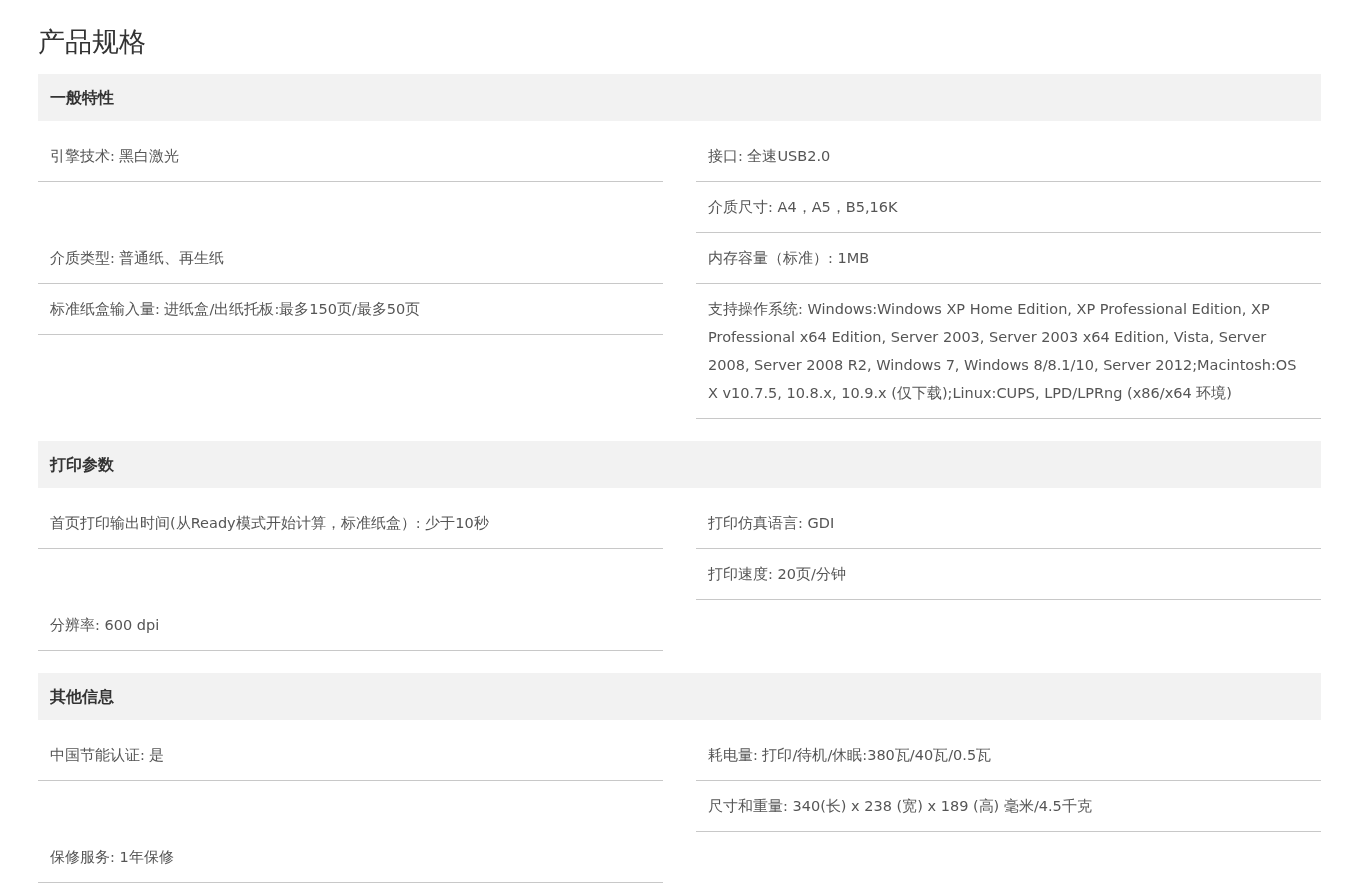 This screenshot has width=1359, height=896. Describe the element at coordinates (1008, 258) in the screenshot. I see `spec-item: 内存容量（标准）: 1MB` at that location.